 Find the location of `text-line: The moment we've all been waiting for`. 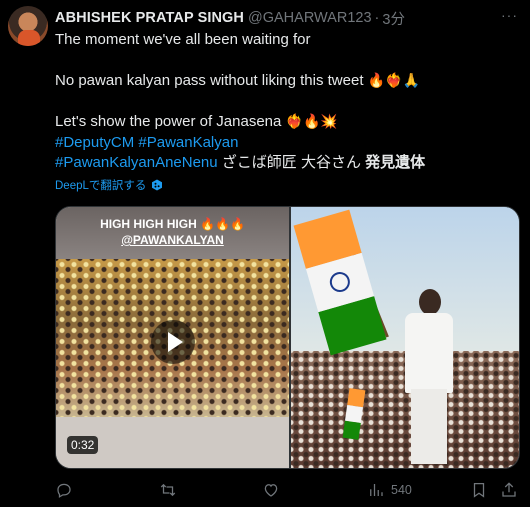

text-line: The moment we've all been waiting for is located at coordinates (183, 39).